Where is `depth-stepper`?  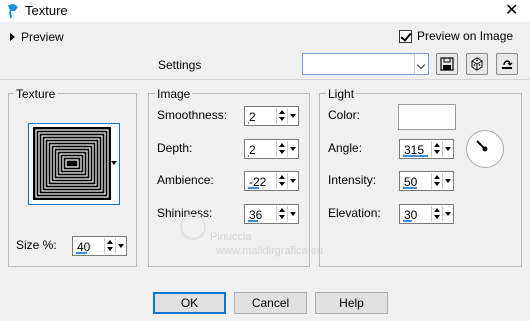 depth-stepper is located at coordinates (281, 149).